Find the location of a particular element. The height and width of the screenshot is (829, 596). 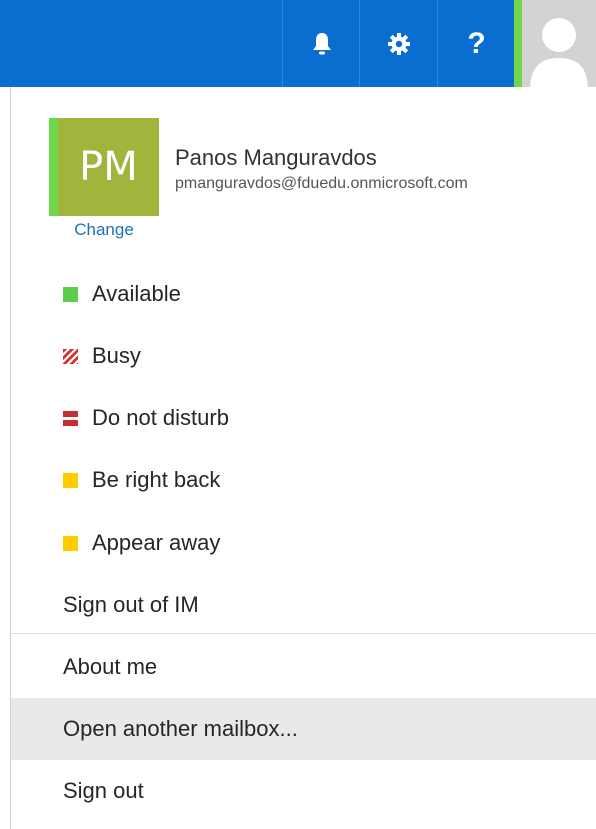

status-label: Available is located at coordinates (136, 293).